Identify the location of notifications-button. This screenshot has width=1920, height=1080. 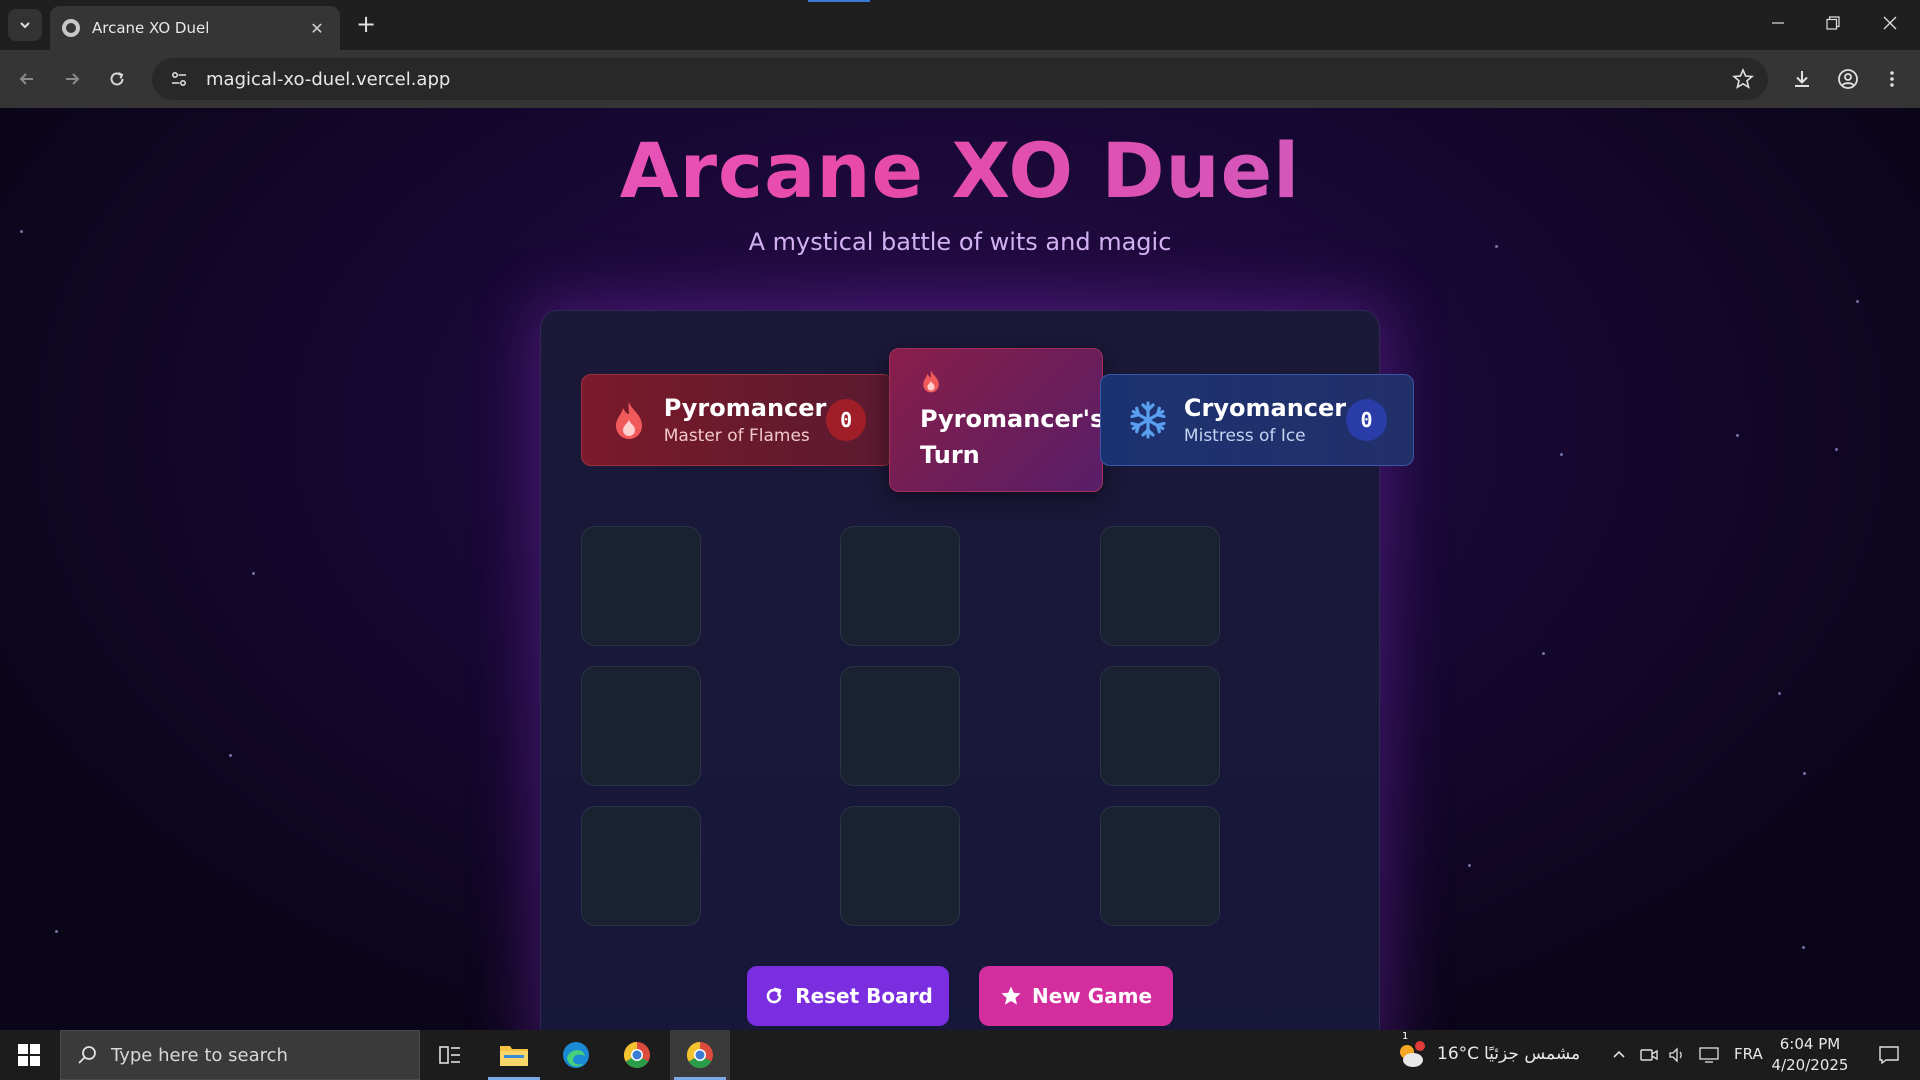
(1889, 1055).